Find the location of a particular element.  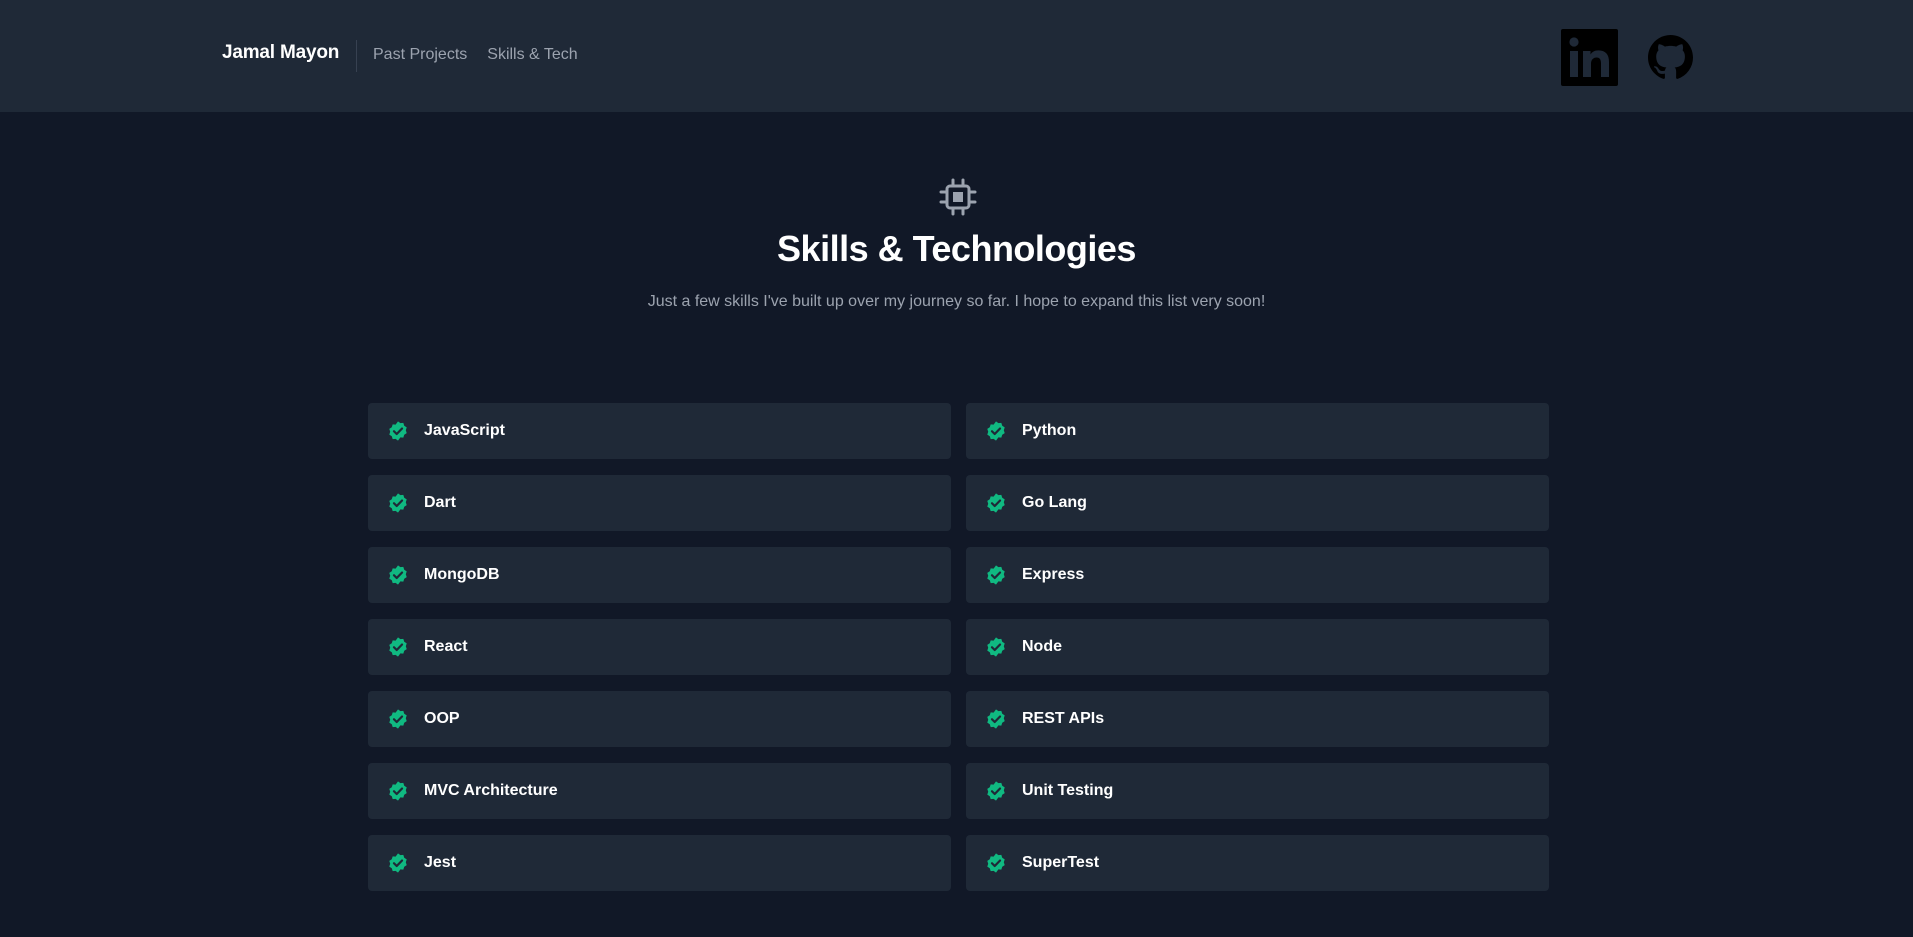

skill-card: Python is located at coordinates (1257, 431).